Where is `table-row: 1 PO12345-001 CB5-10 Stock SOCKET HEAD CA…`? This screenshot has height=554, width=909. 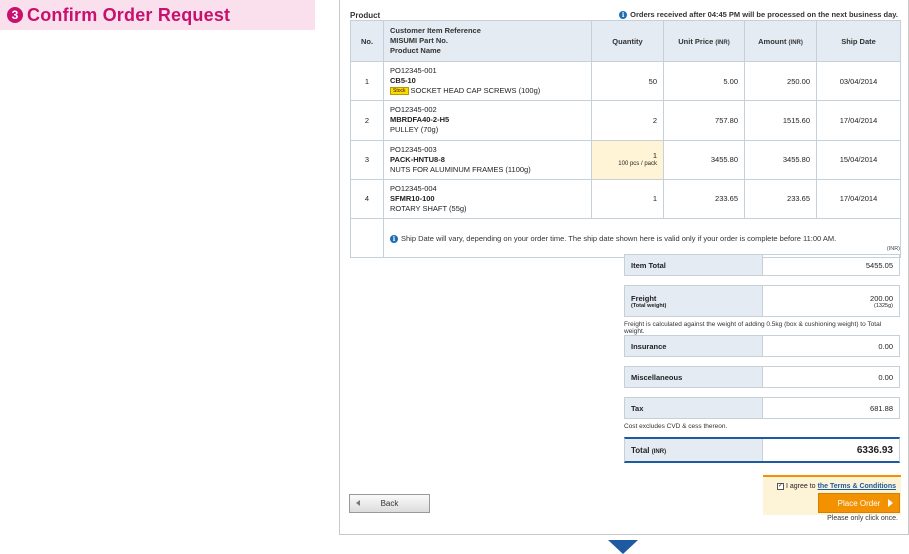
table-row: 1 PO12345-001 CB5-10 Stock SOCKET HEAD CA… is located at coordinates (625, 81).